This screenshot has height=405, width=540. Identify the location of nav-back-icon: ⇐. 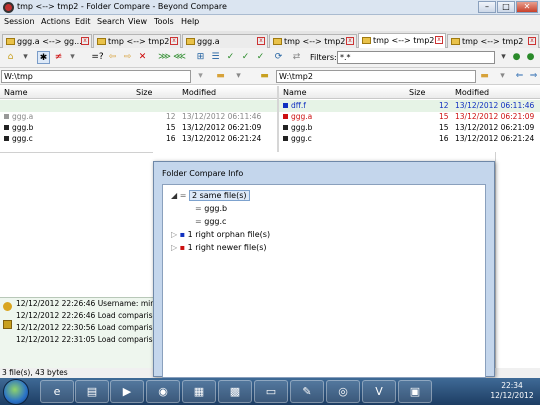
(519, 76).